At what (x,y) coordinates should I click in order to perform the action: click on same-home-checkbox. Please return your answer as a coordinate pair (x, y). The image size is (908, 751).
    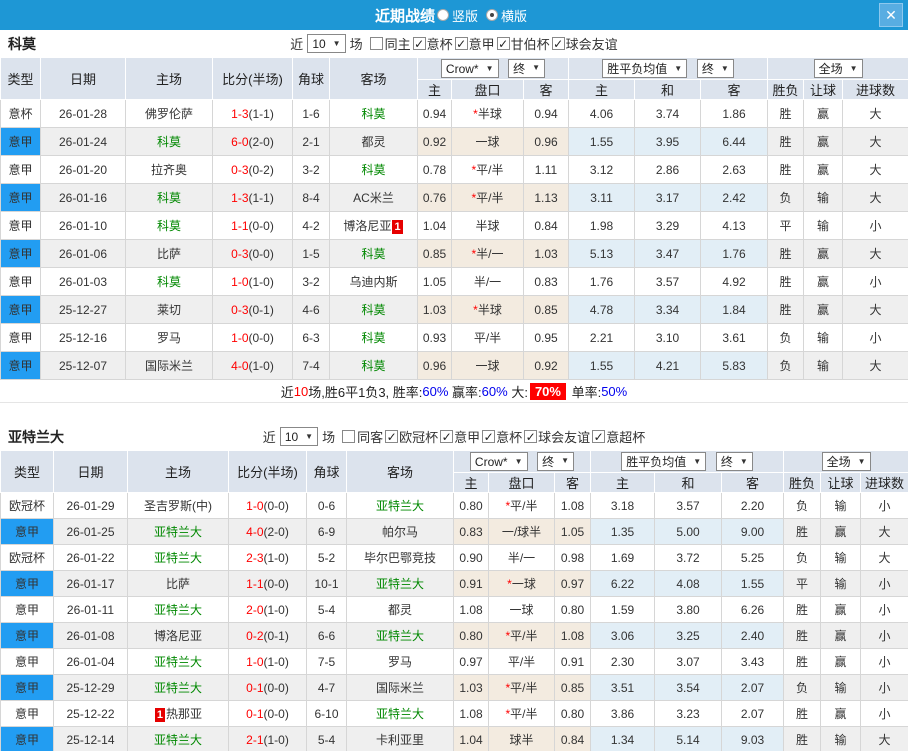
    Looking at the image, I should click on (376, 43).